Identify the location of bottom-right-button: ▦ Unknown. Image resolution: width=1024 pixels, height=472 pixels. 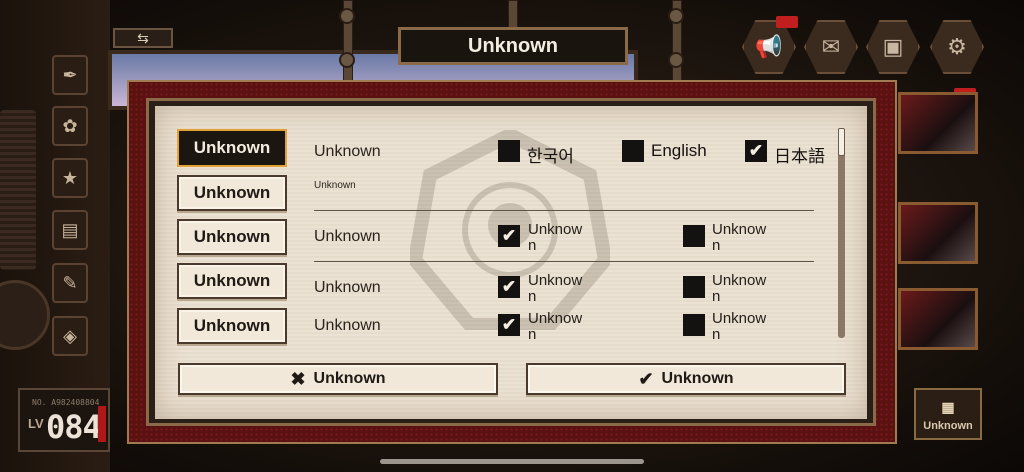
(948, 414).